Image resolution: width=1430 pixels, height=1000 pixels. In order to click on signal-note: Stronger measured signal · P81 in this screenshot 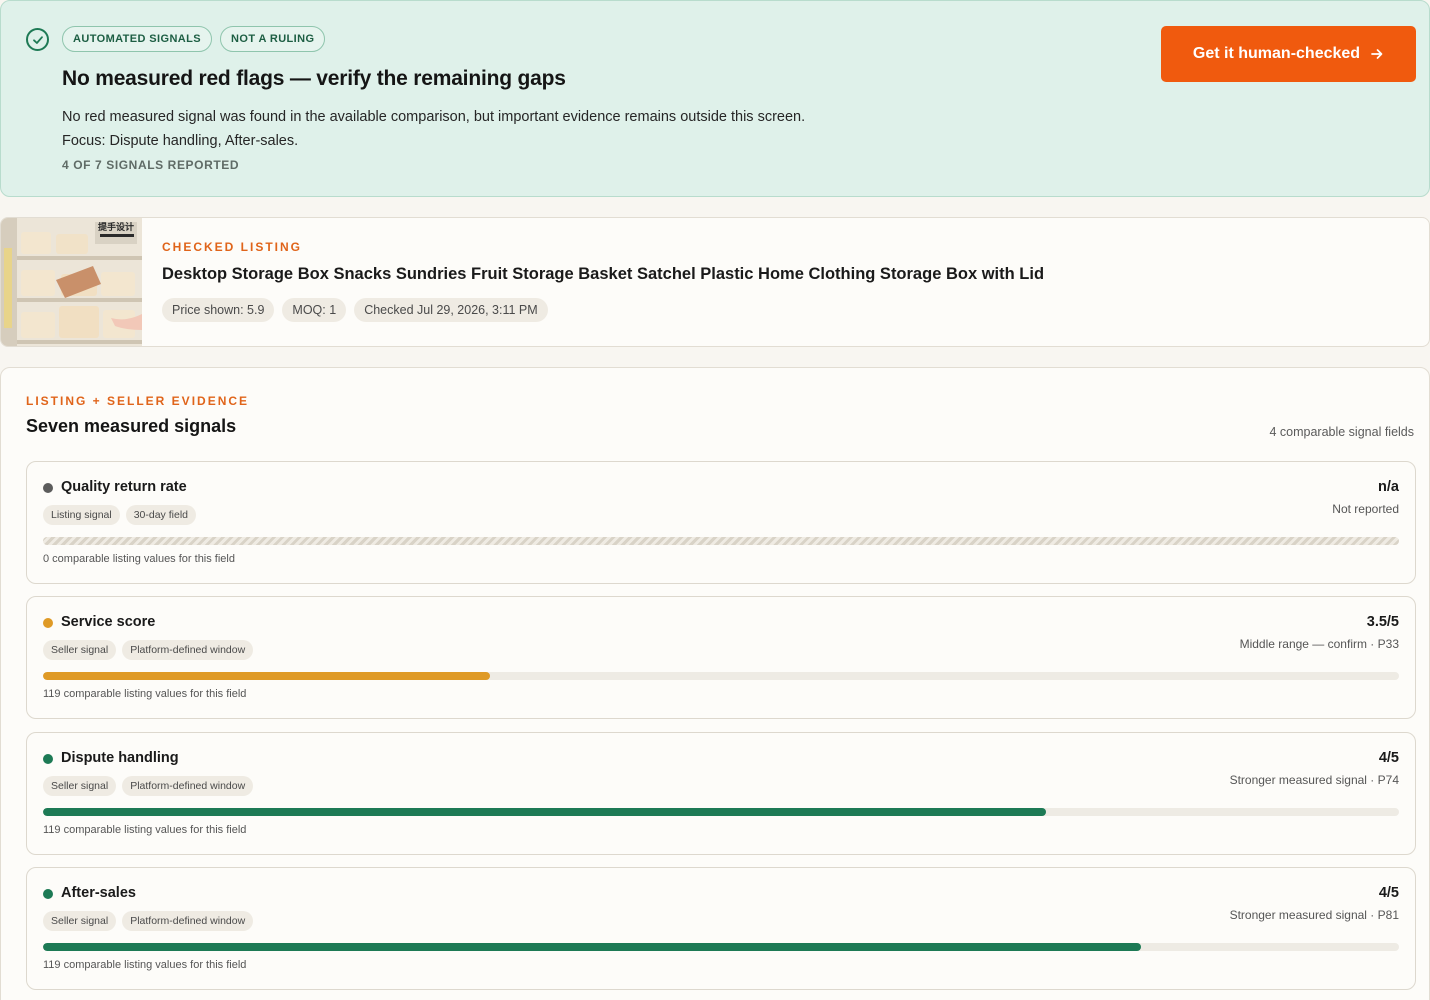, I will do `click(1314, 915)`.